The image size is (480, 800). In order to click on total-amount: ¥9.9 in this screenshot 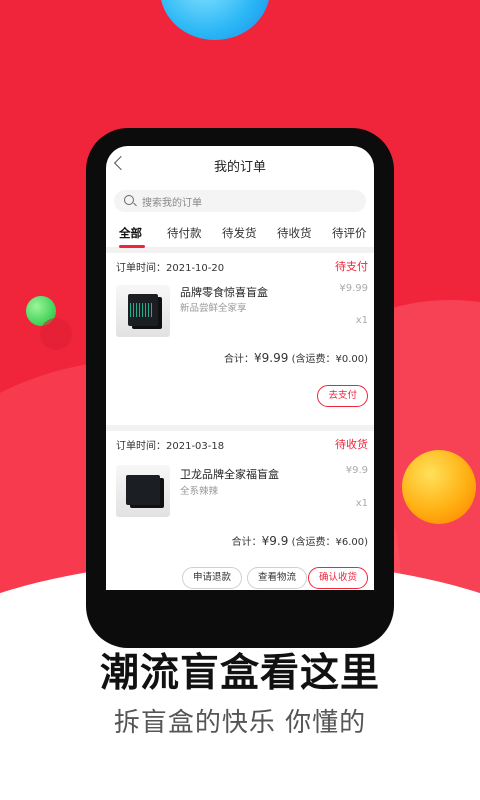, I will do `click(275, 541)`.